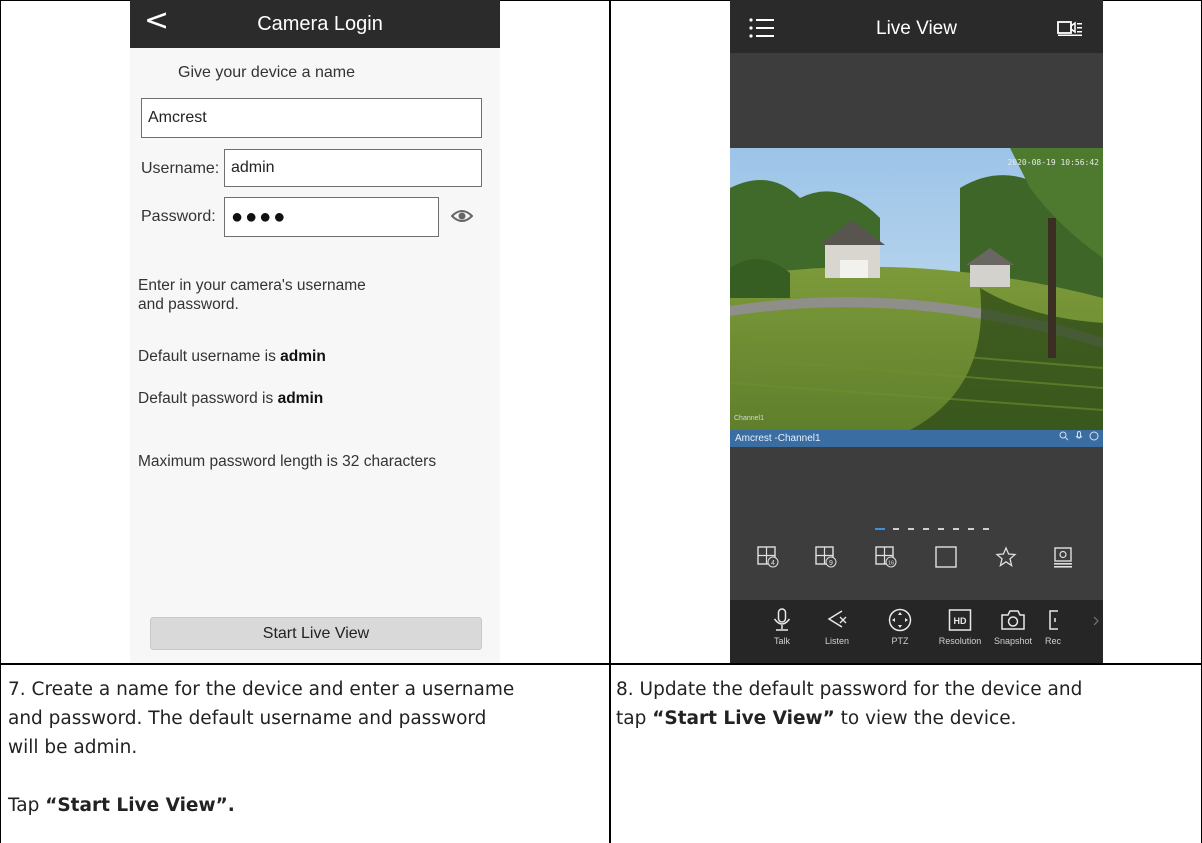  Describe the element at coordinates (1013, 620) in the screenshot. I see `camera-icon` at that location.